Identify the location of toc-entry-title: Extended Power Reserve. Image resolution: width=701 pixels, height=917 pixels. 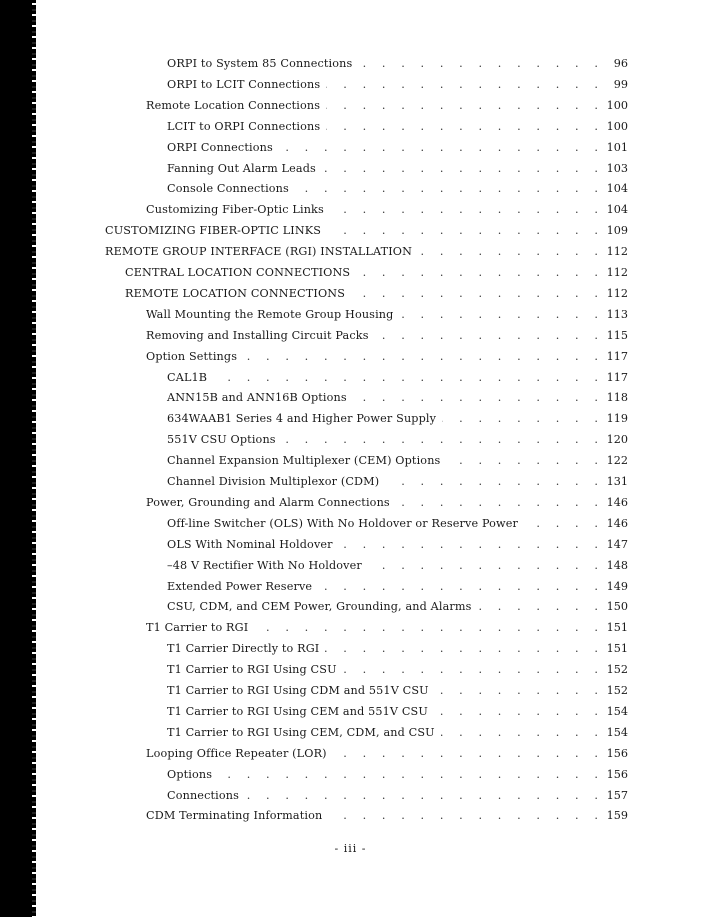
(240, 586).